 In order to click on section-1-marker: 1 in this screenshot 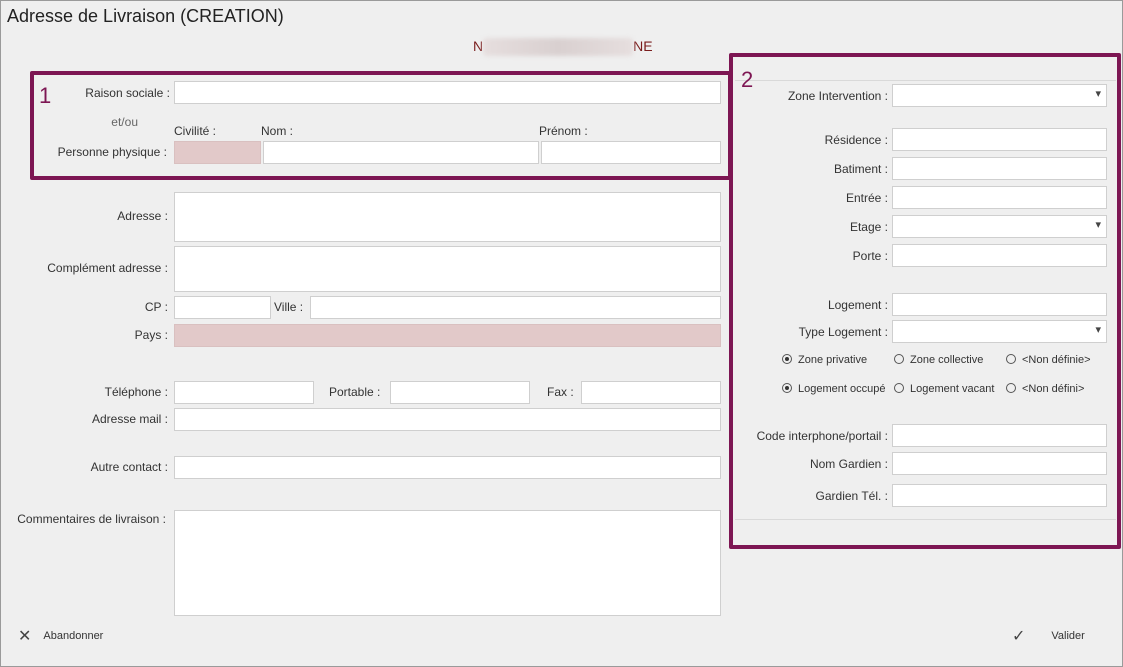, I will do `click(45, 95)`.